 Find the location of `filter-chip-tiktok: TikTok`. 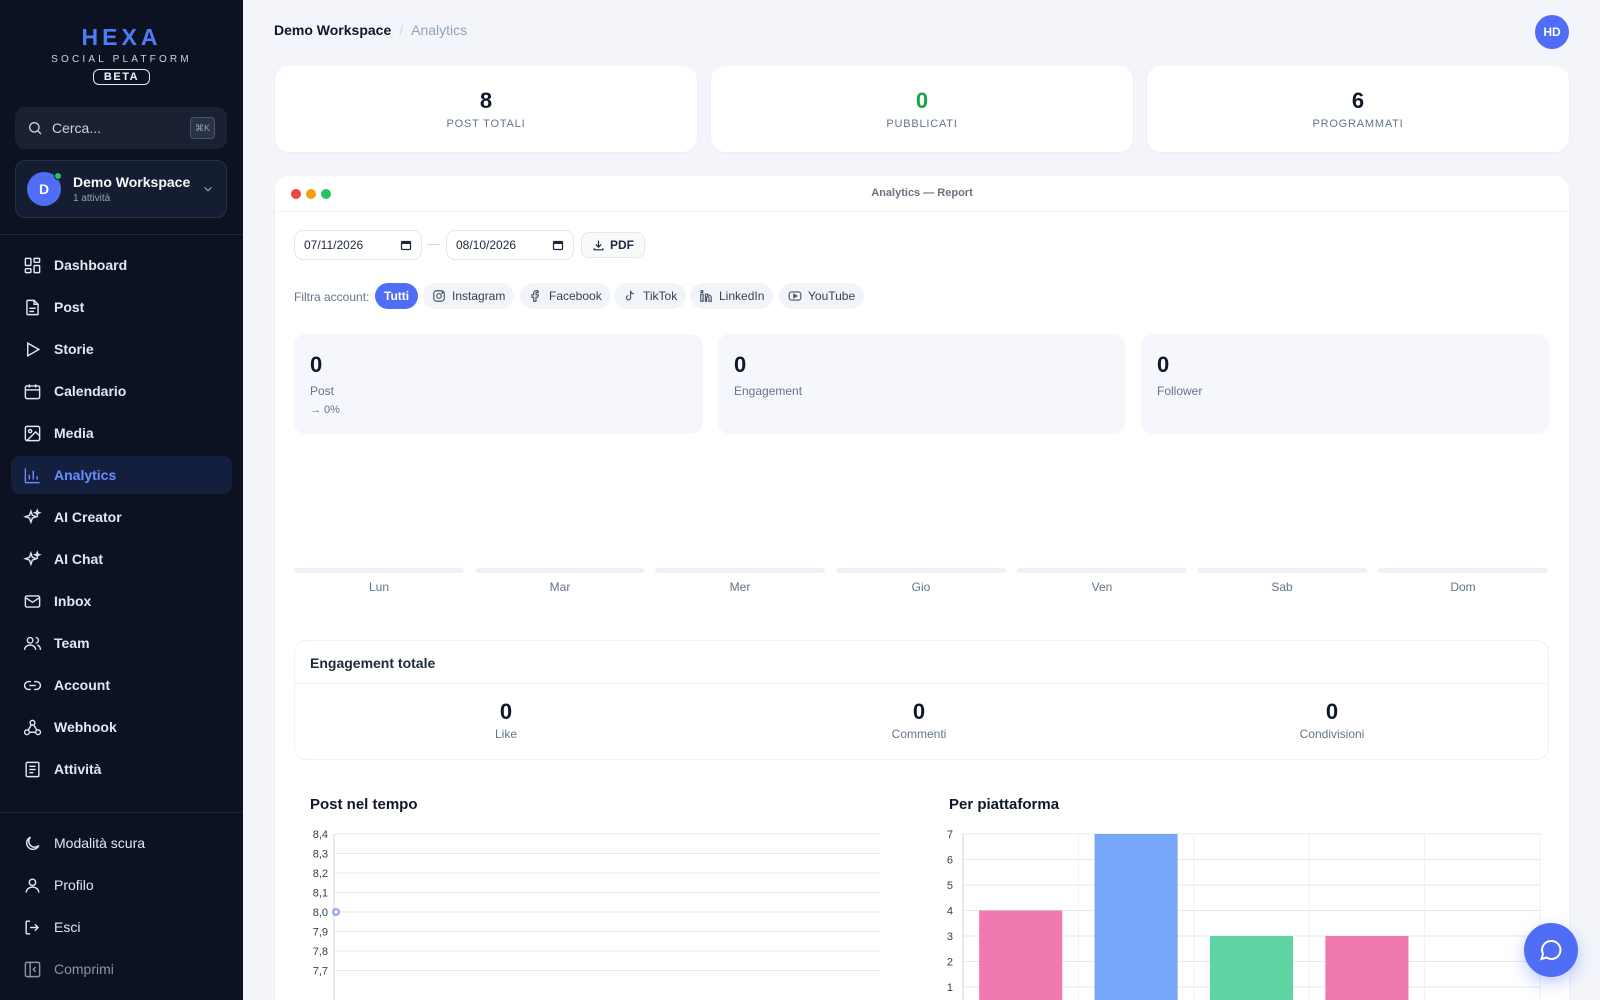

filter-chip-tiktok: TikTok is located at coordinates (650, 296).